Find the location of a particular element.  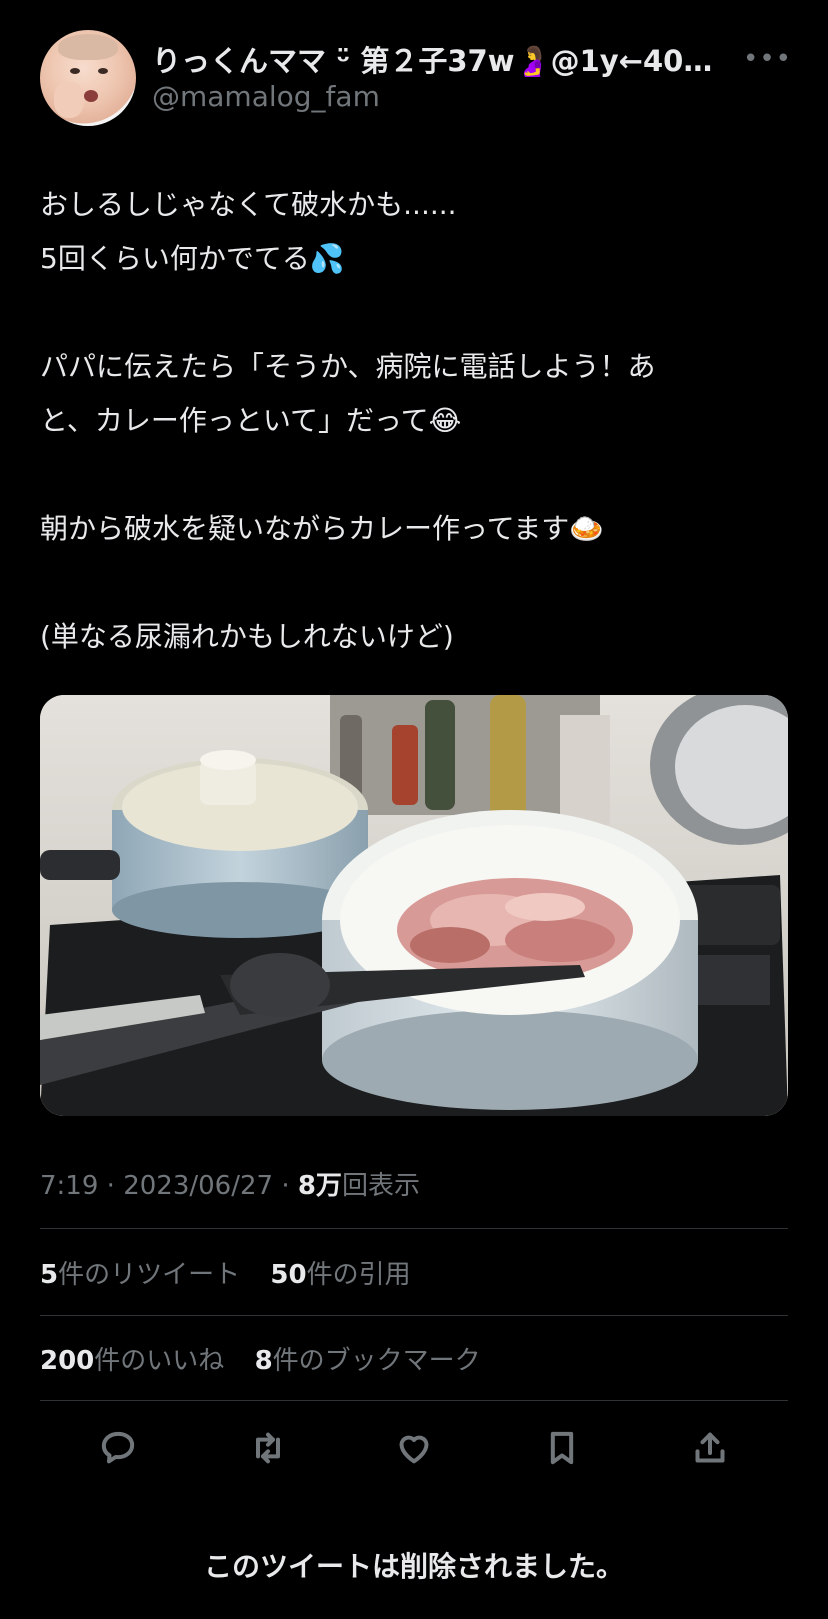

likes-label: 件のいいね is located at coordinates (159, 1361).